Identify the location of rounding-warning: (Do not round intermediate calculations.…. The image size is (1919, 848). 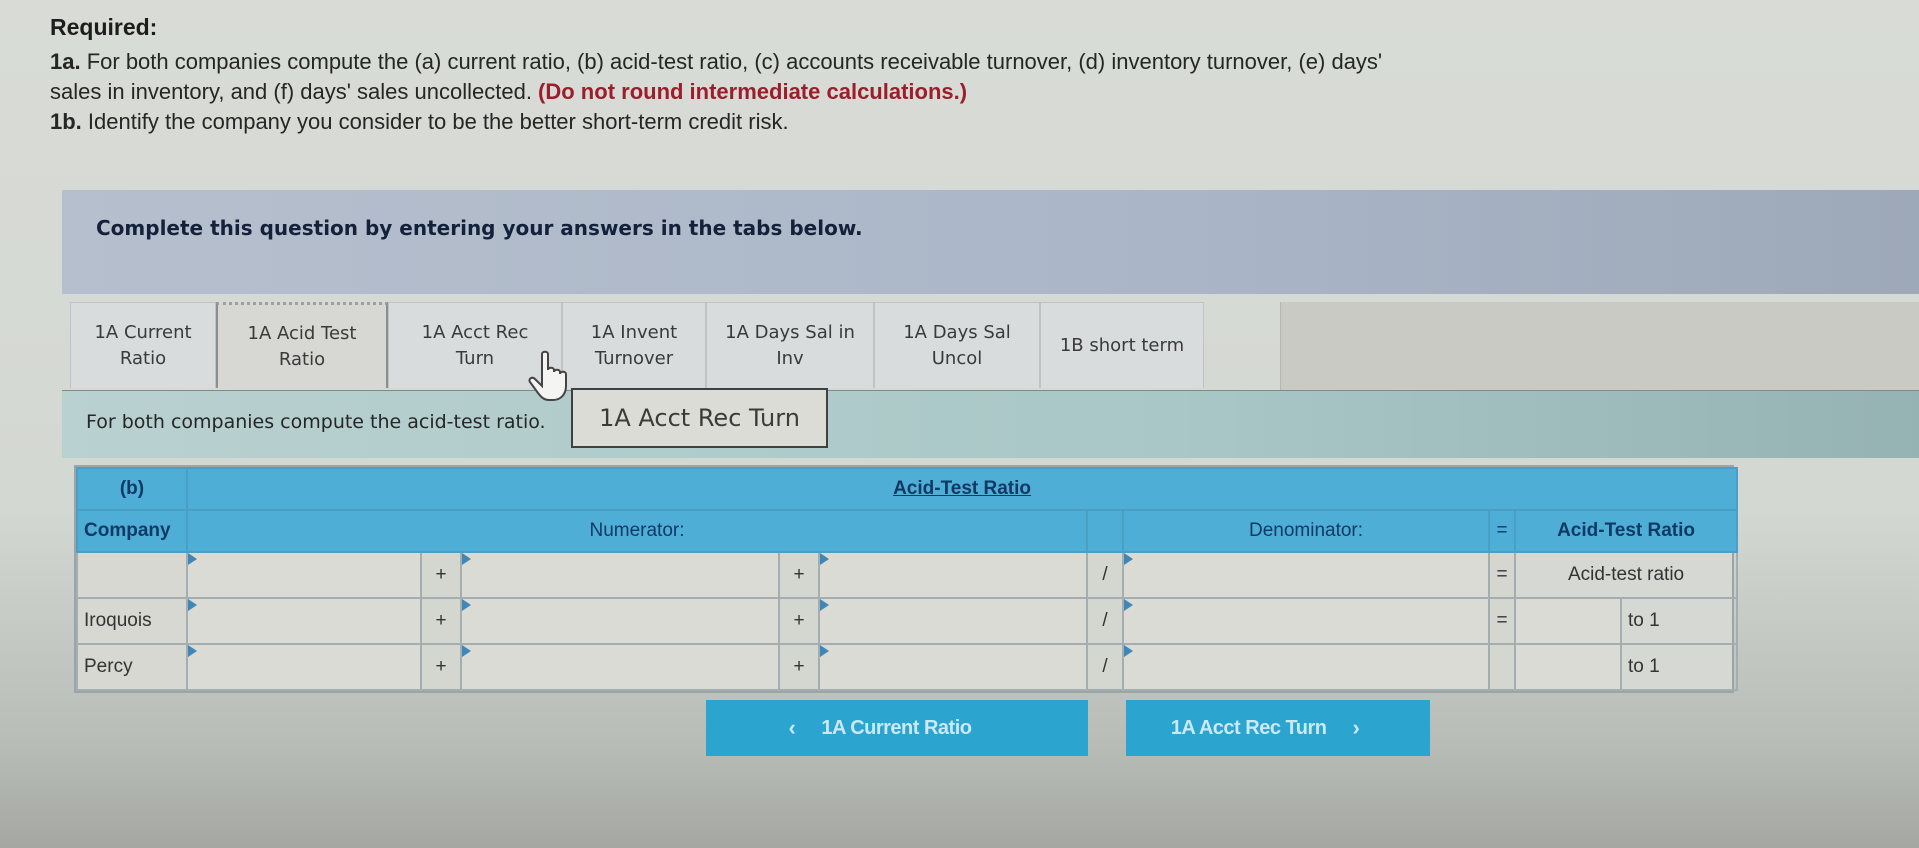
(753, 91).